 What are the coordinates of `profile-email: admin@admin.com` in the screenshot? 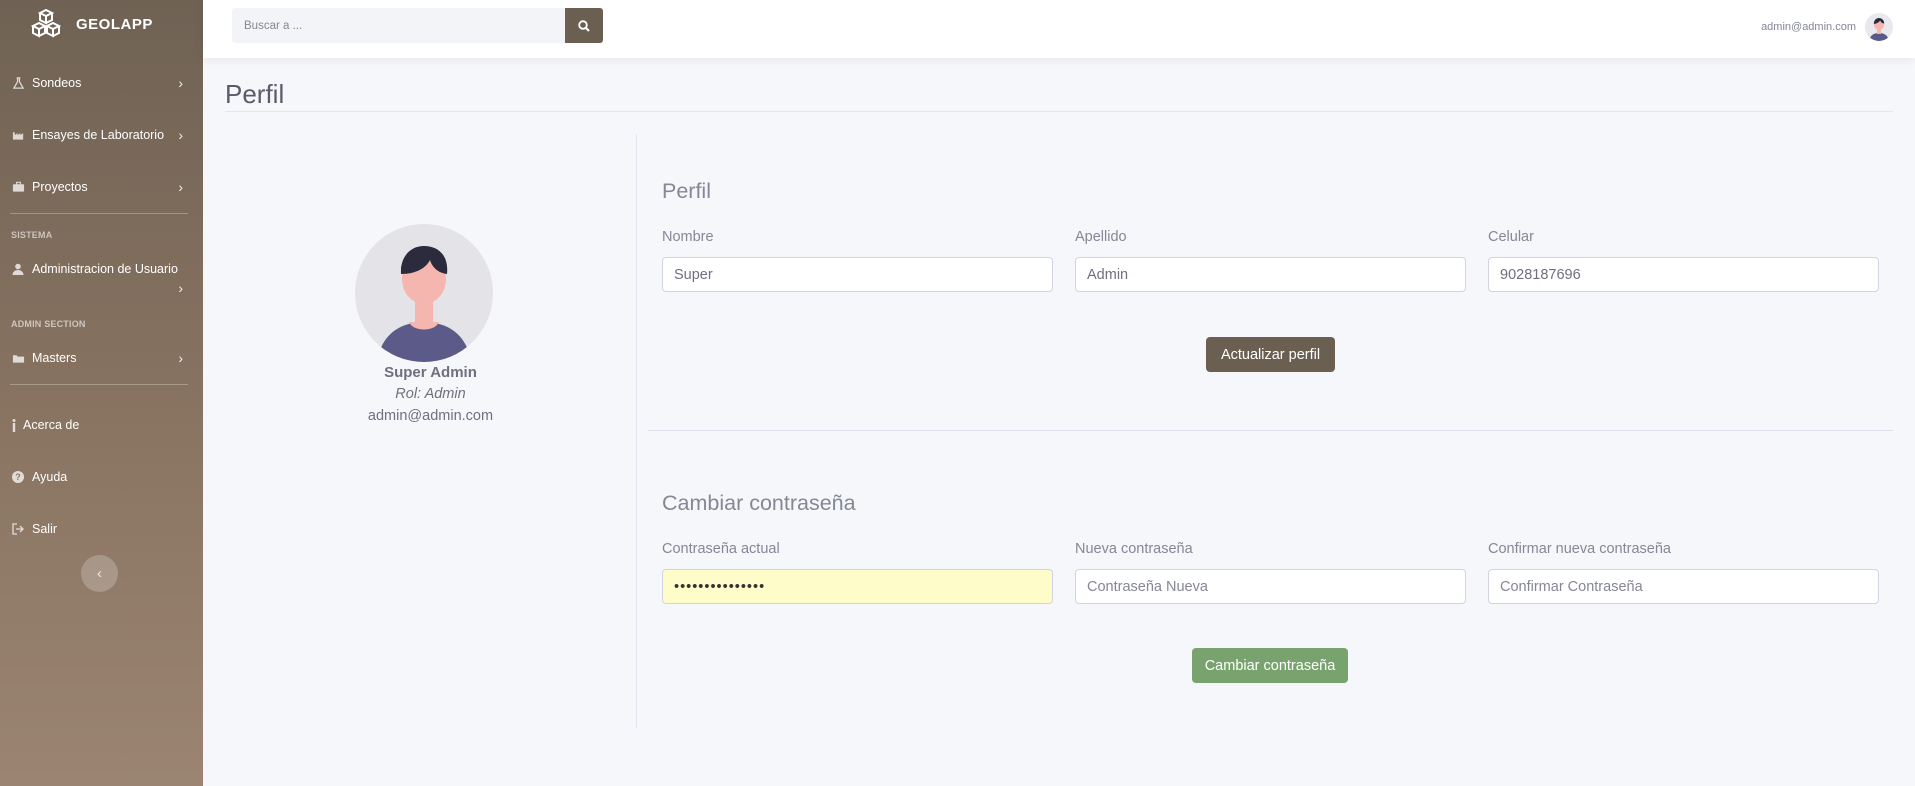 It's located at (430, 416).